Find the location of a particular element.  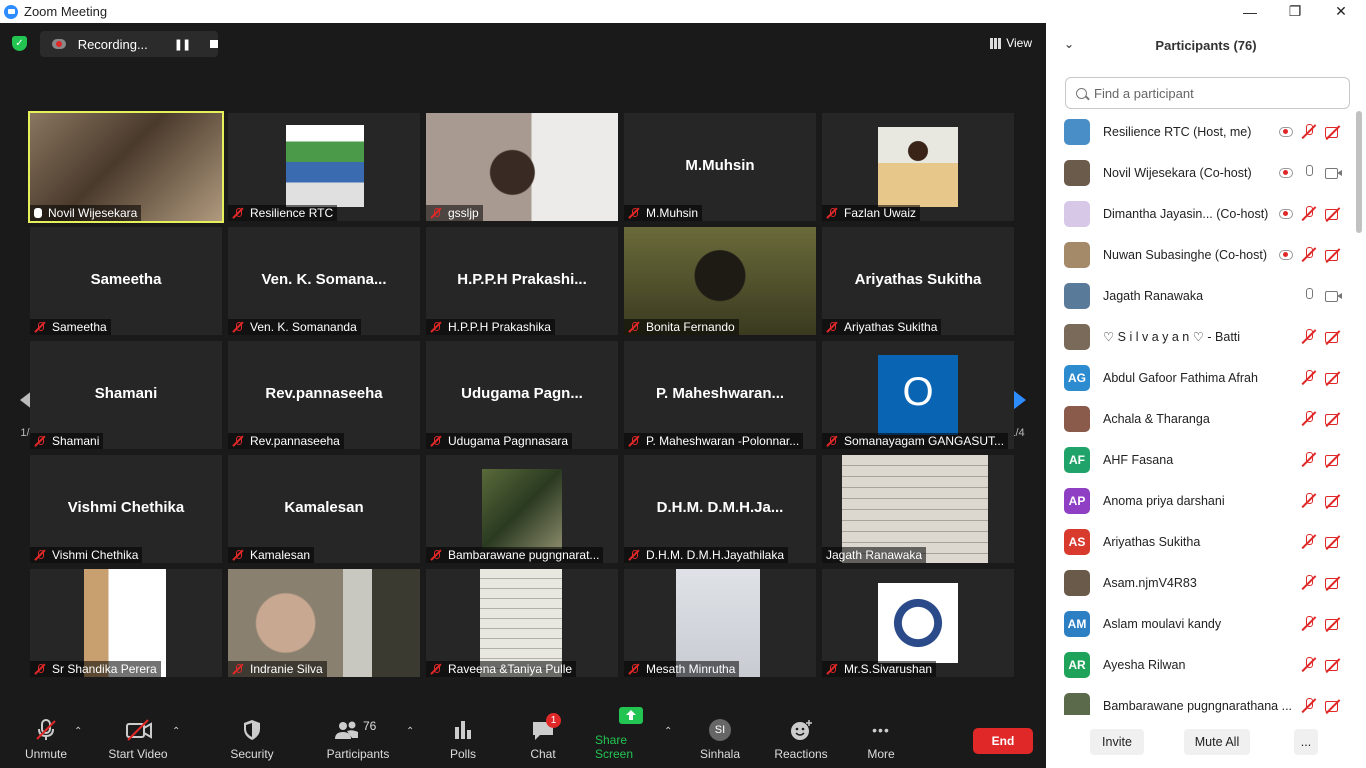

video-tile: Sr Shandika Perera is located at coordinates (126, 623).